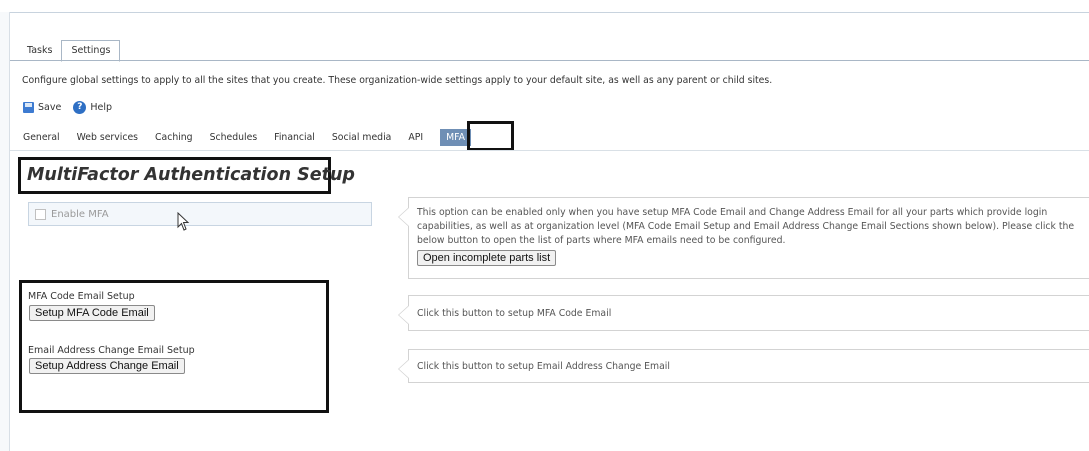  What do you see at coordinates (92, 313) in the screenshot?
I see `setup-mfa-code-email-button: Setup MFA Code Email` at bounding box center [92, 313].